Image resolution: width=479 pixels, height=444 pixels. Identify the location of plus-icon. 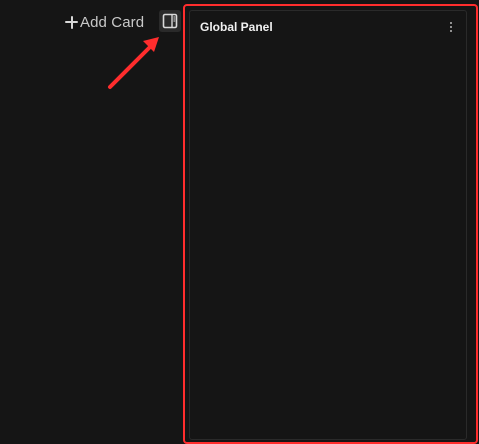
(71, 22).